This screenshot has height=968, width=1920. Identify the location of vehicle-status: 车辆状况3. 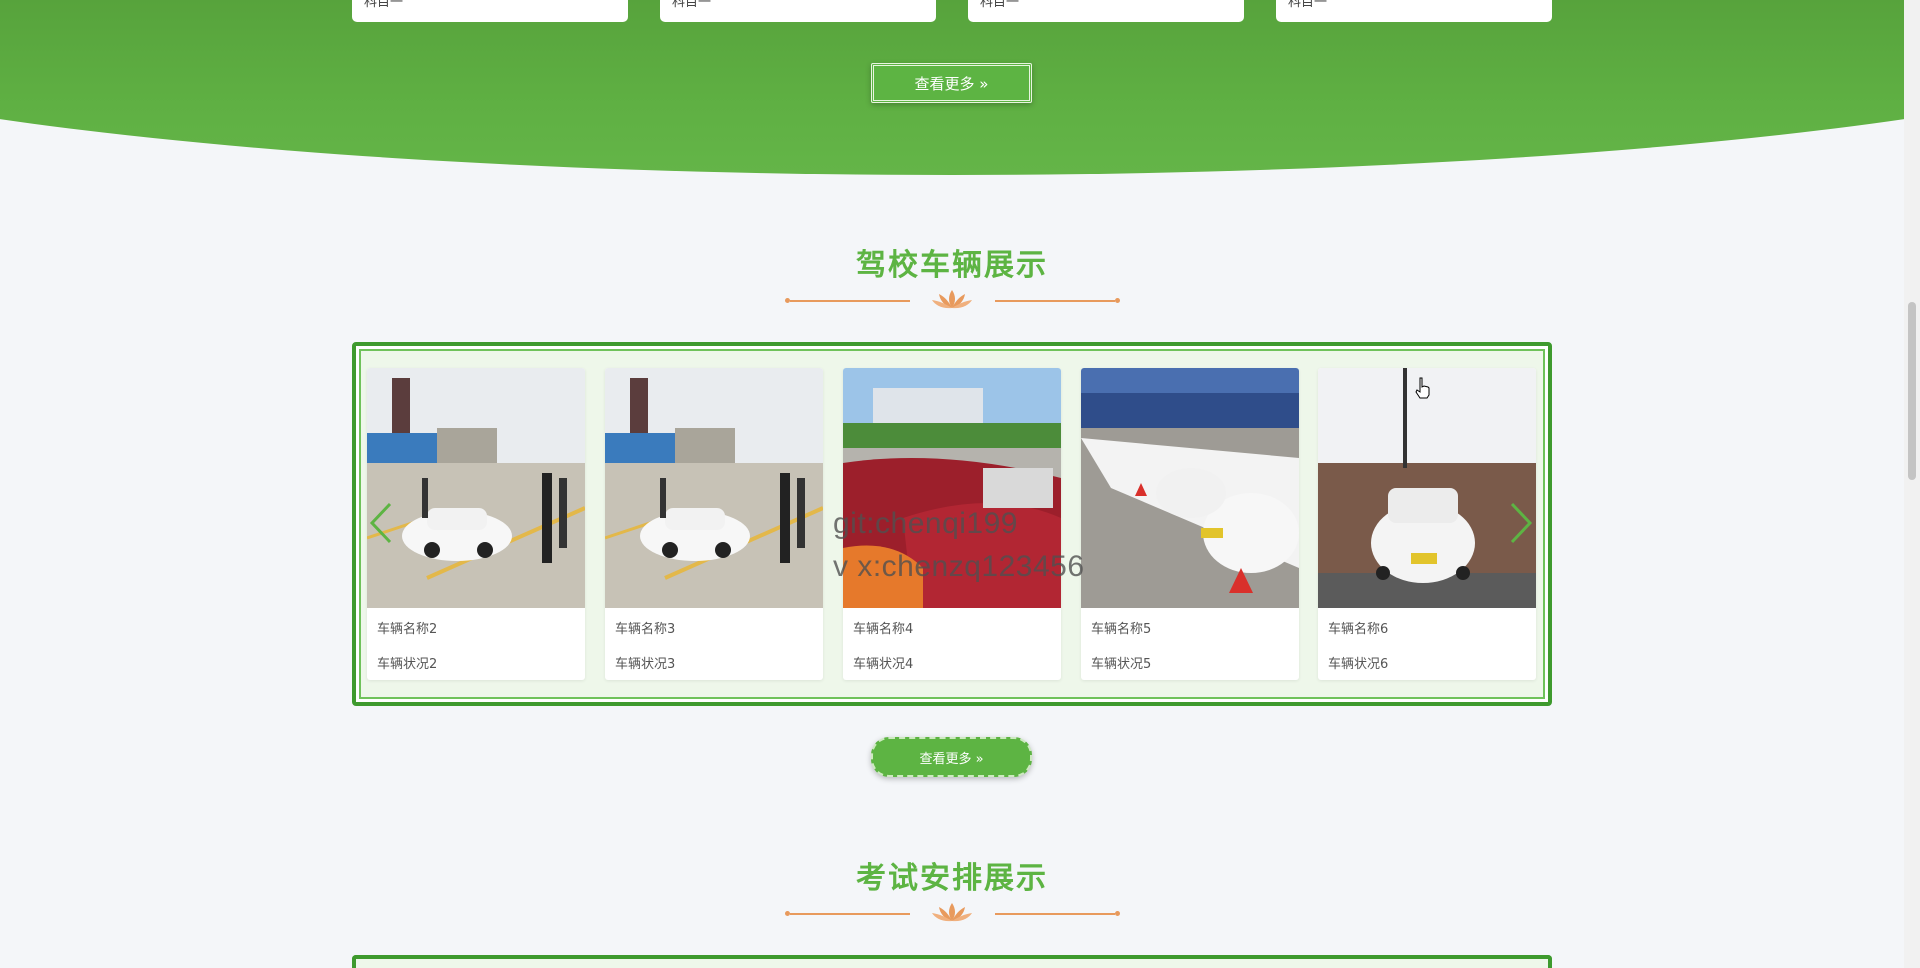
(645, 664).